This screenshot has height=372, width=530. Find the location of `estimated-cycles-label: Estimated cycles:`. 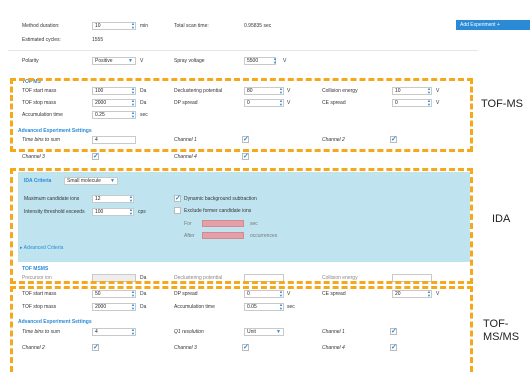

estimated-cycles-label: Estimated cycles: is located at coordinates (41, 40).